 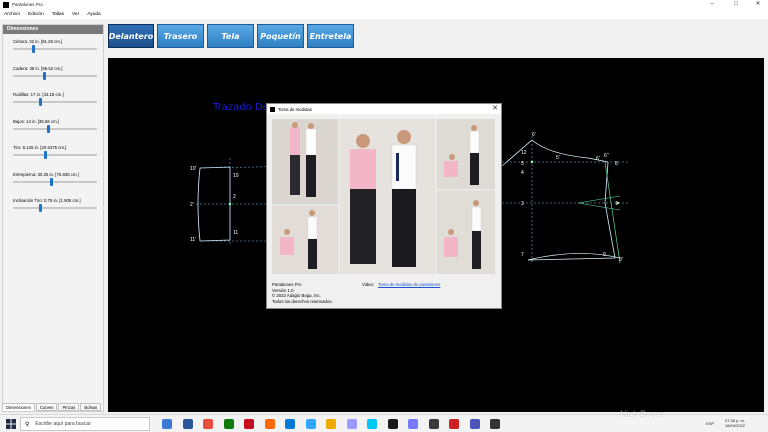 I want to click on taskbar-search: ⚲ Escribe aquí para buscar, so click(x=85, y=424).